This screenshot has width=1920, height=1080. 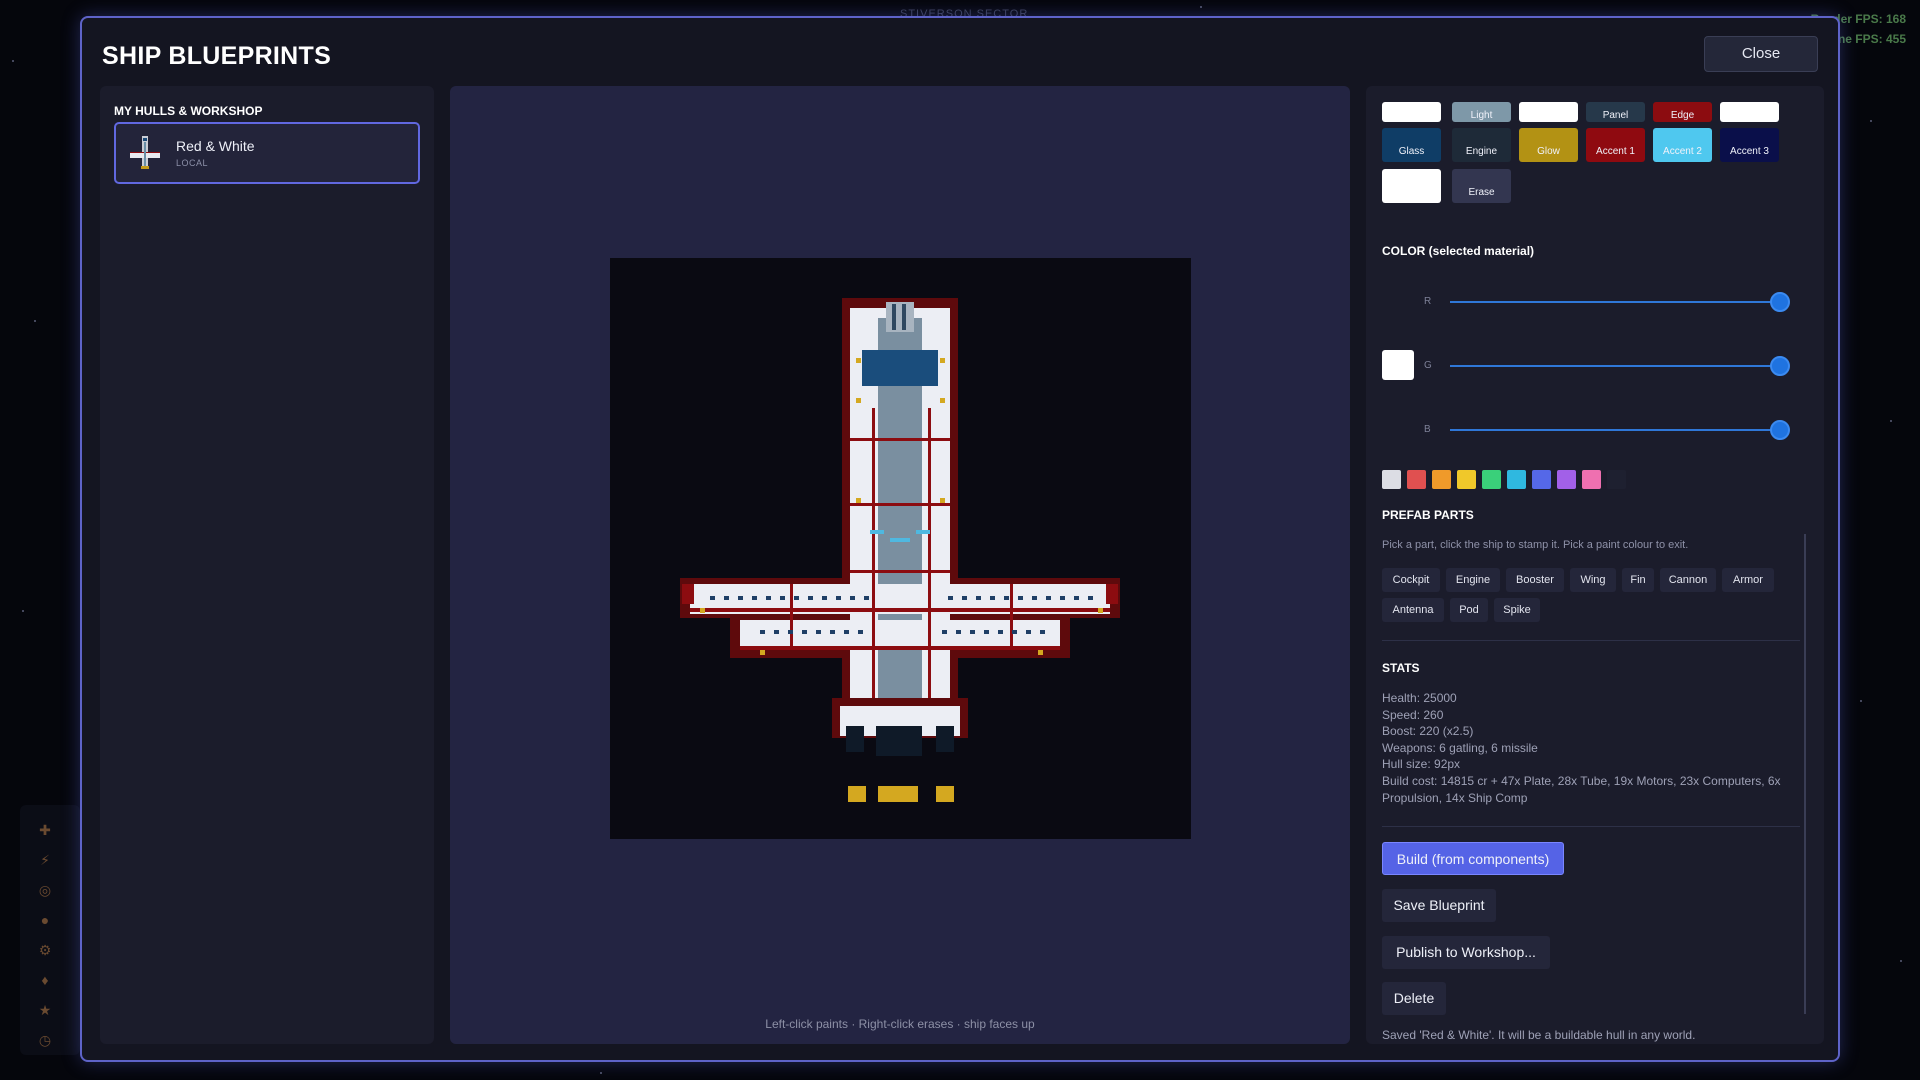 What do you see at coordinates (145, 153) in the screenshot?
I see `hull-thumbnail` at bounding box center [145, 153].